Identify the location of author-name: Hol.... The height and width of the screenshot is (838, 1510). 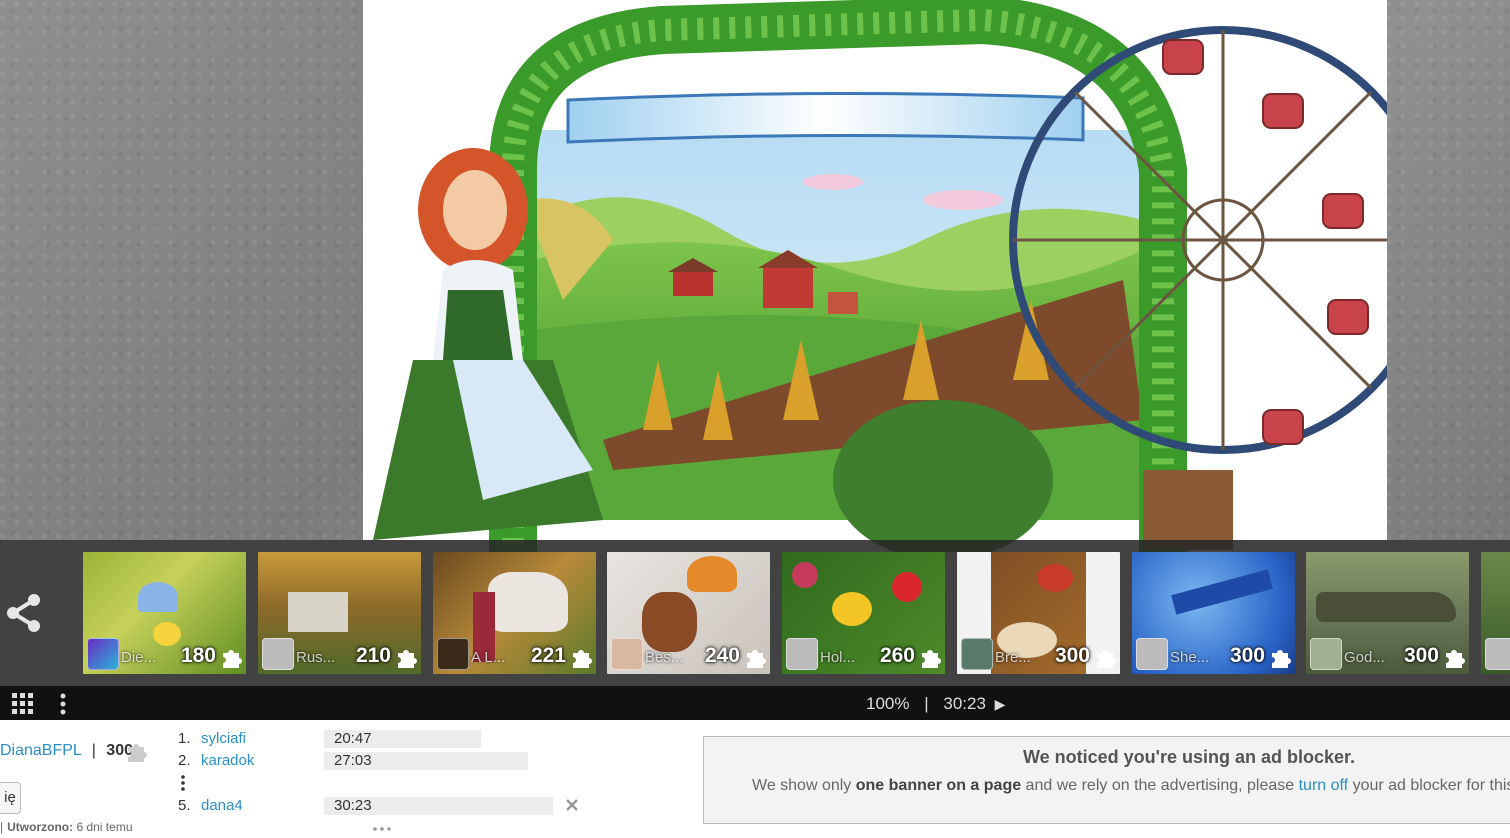
(838, 657).